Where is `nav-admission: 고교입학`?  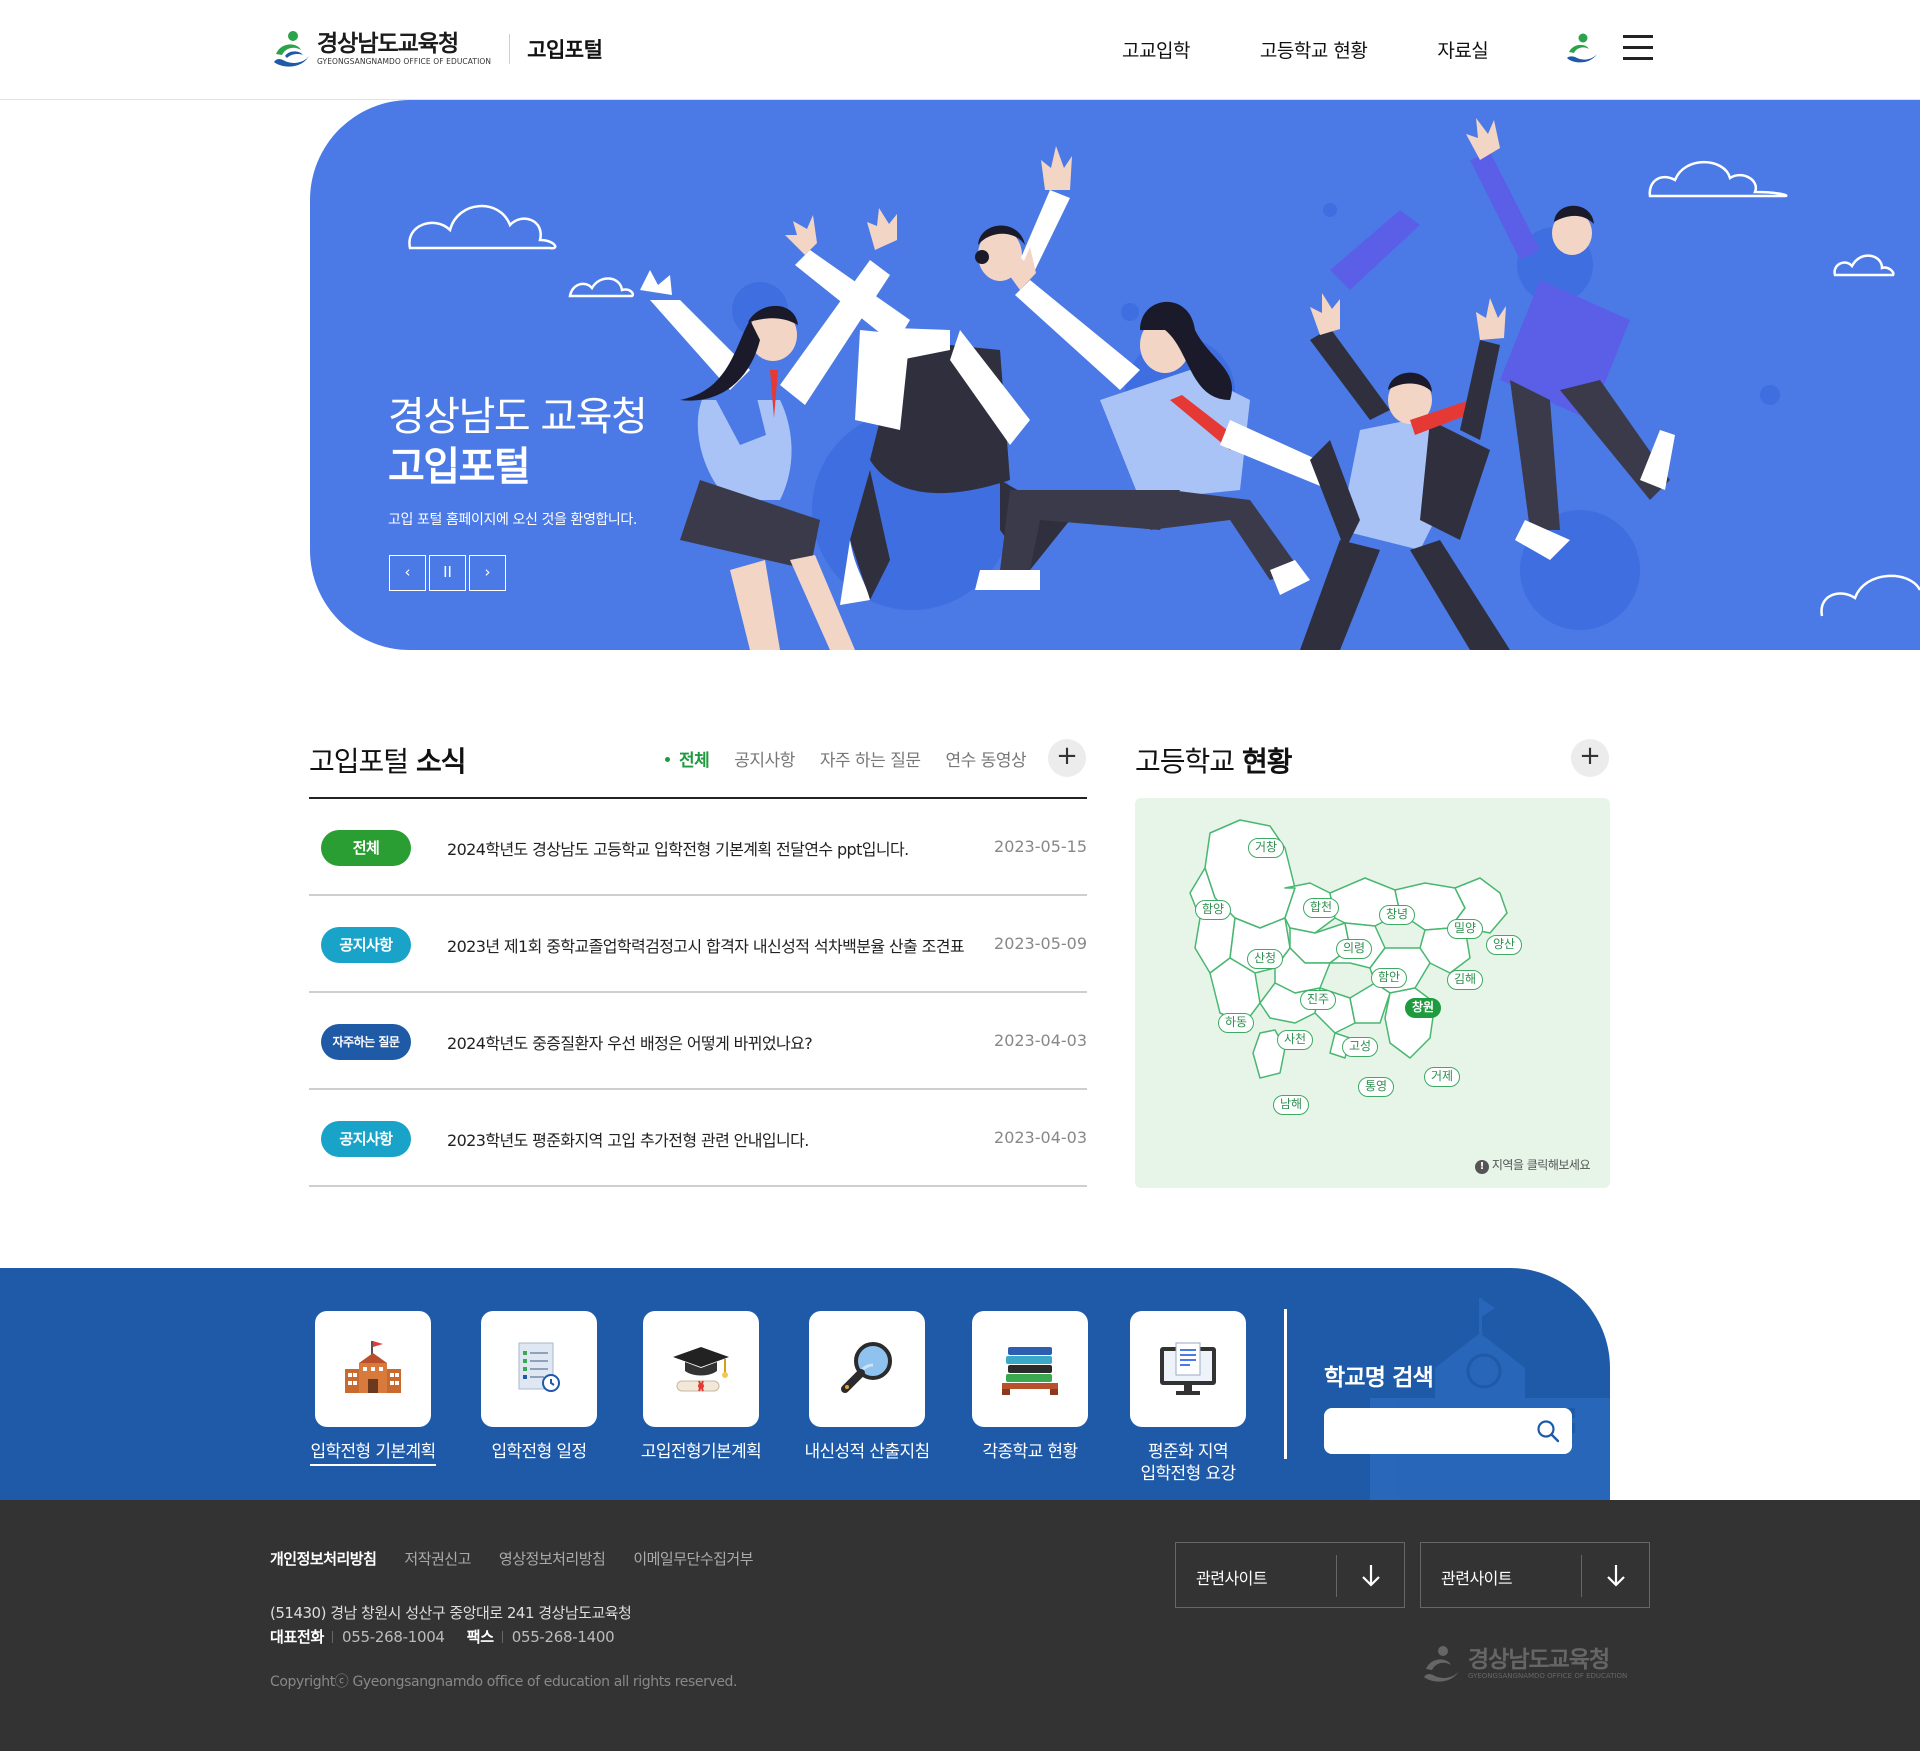
nav-admission: 고교입학 is located at coordinates (1156, 49).